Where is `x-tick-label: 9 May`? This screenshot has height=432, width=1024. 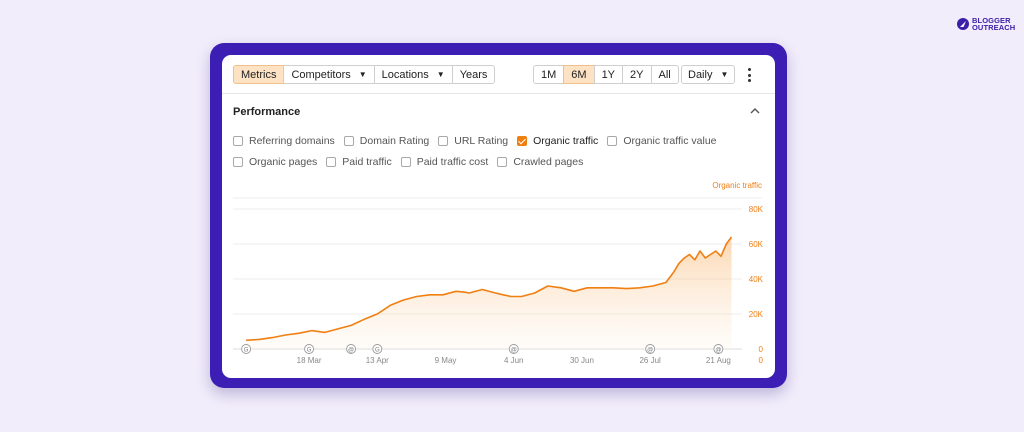 x-tick-label: 9 May is located at coordinates (446, 360).